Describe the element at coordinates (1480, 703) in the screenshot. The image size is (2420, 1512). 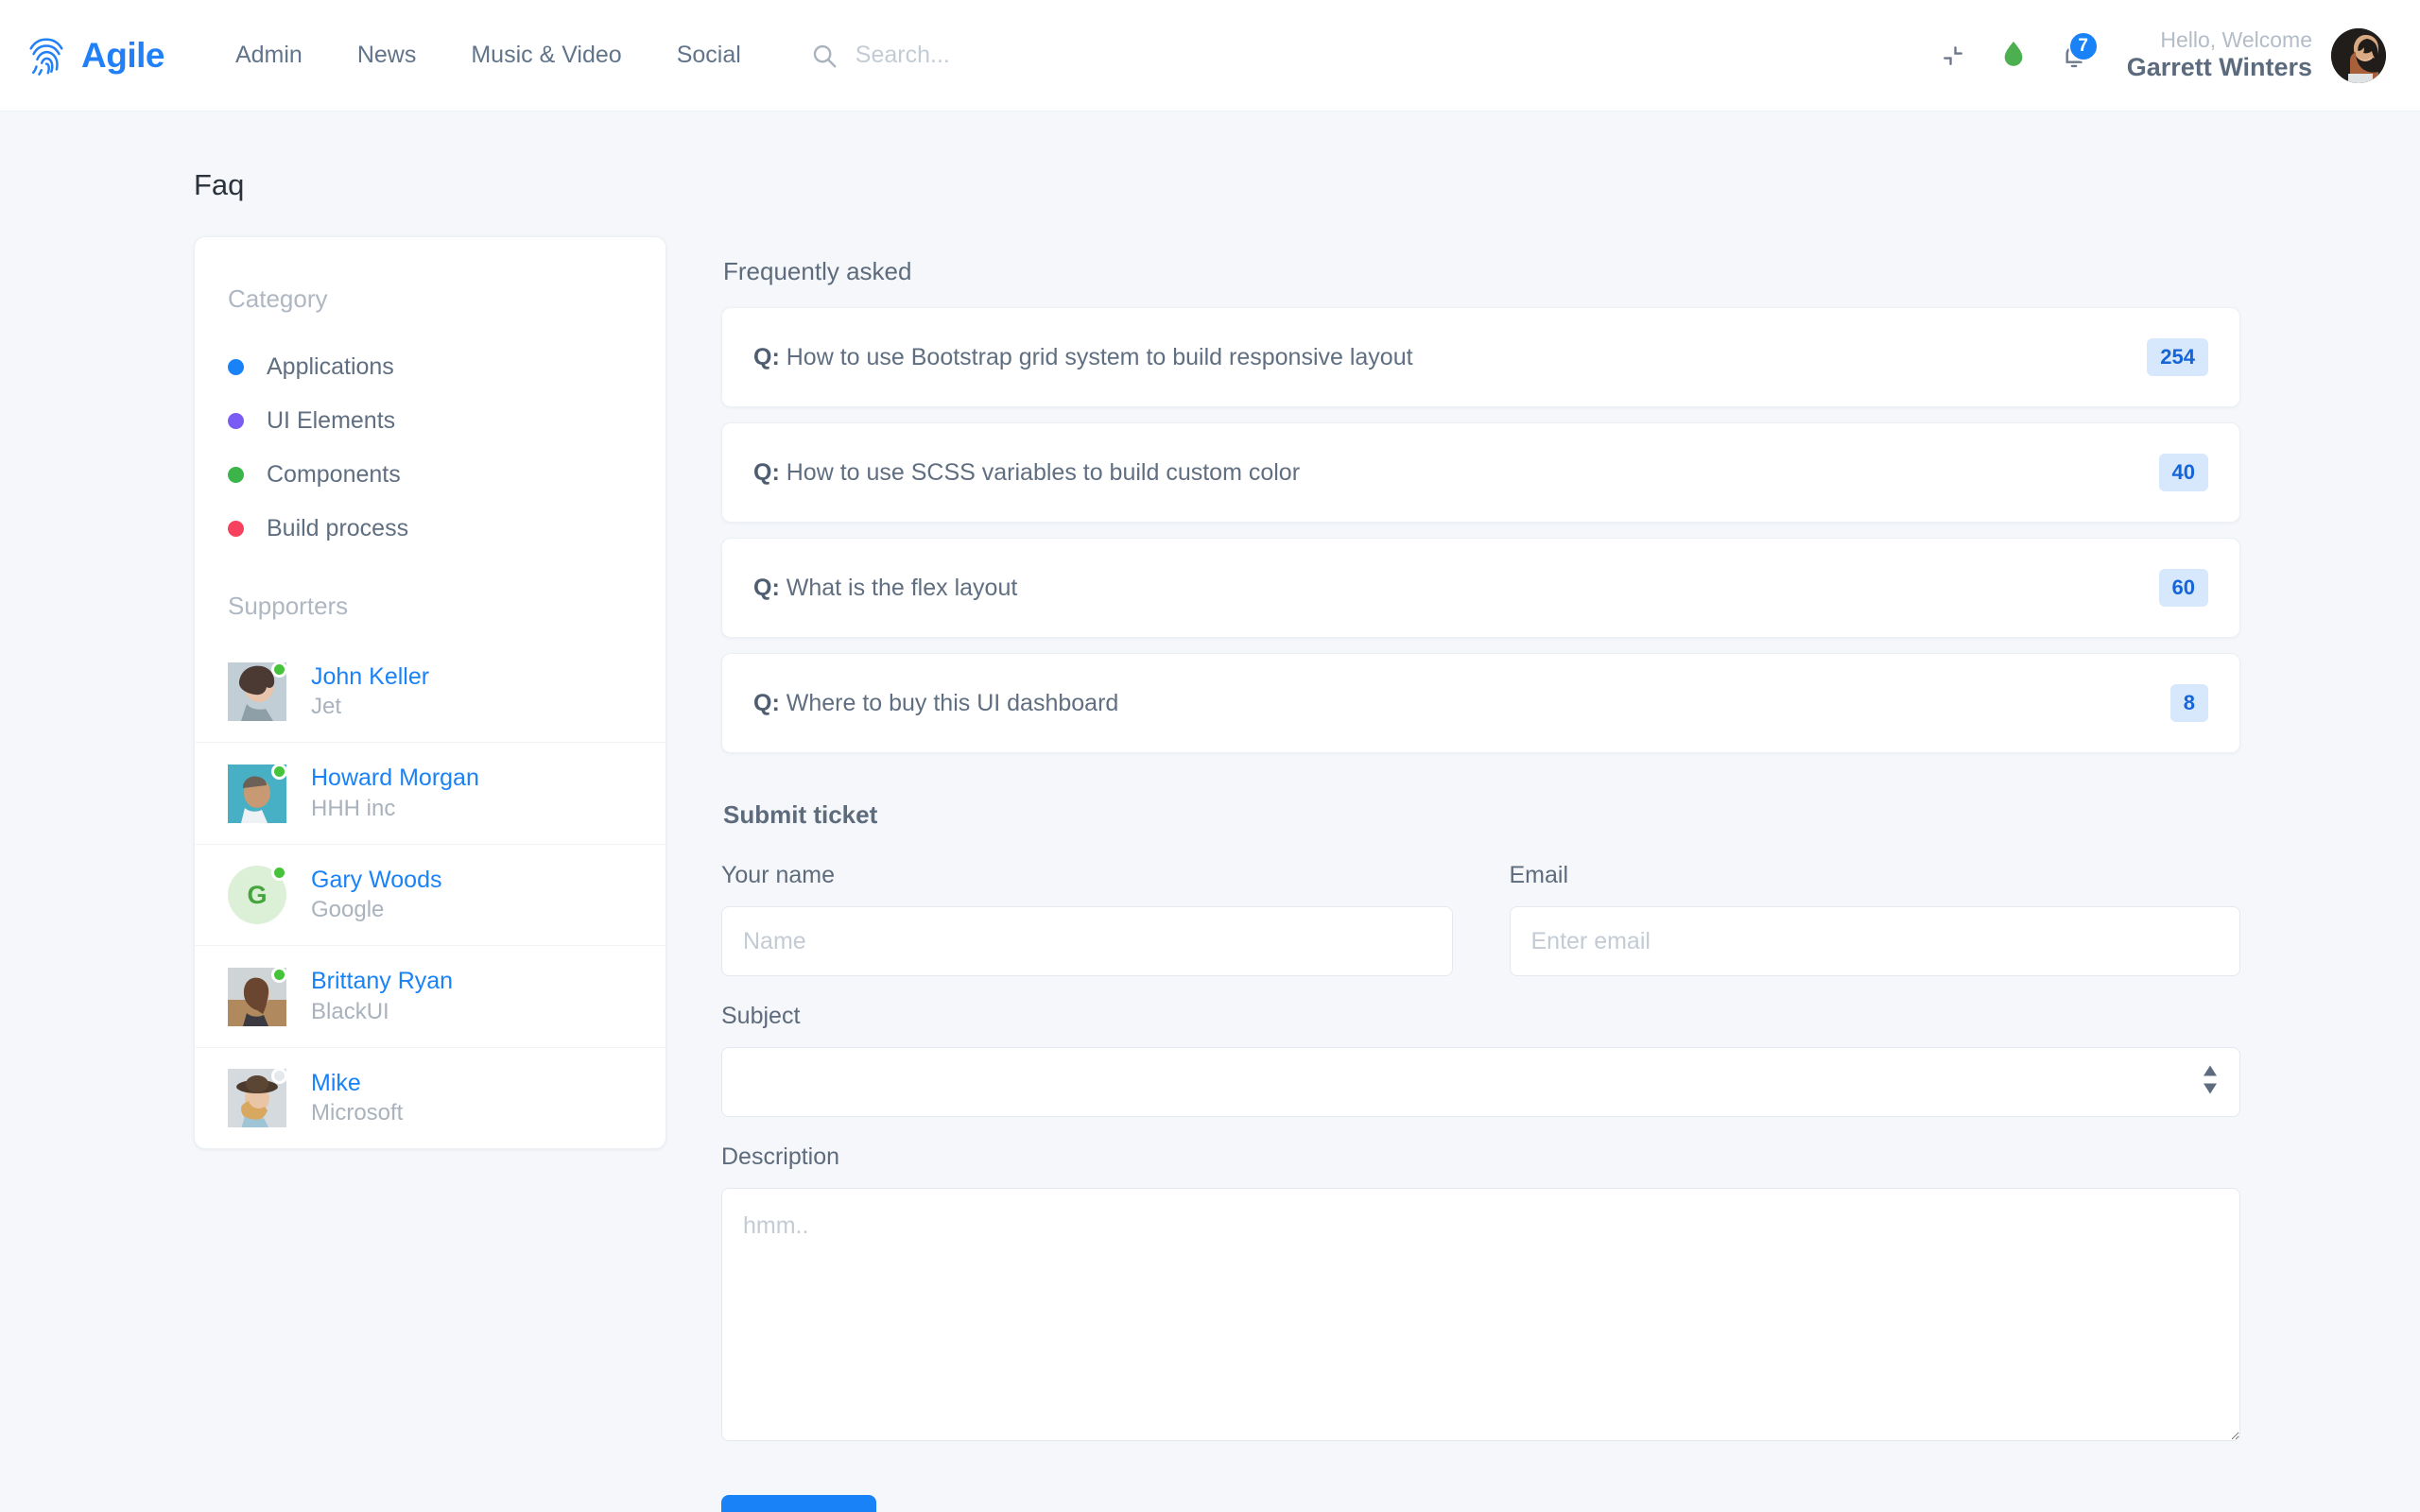
I see `faq-item: Q: Where to buy this UI dashboard 8` at that location.